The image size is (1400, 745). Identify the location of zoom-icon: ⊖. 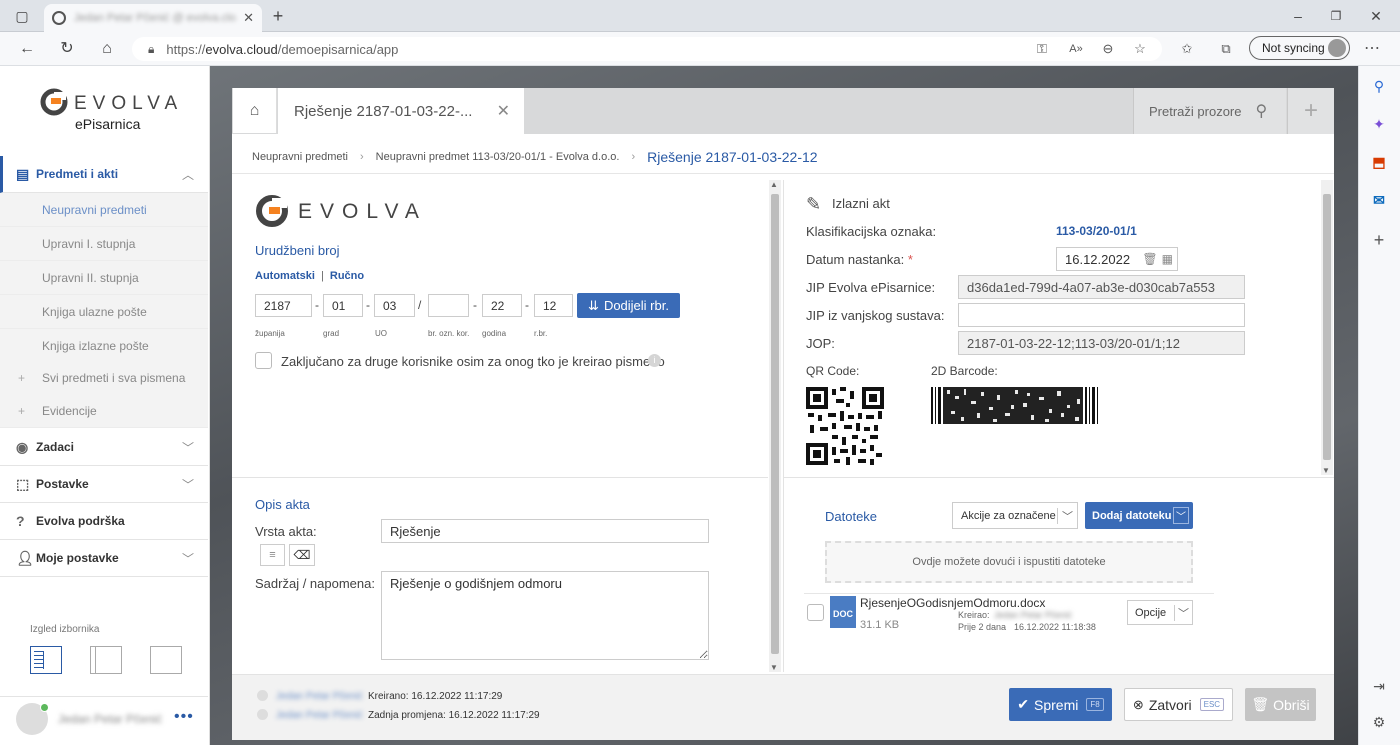
(1108, 49).